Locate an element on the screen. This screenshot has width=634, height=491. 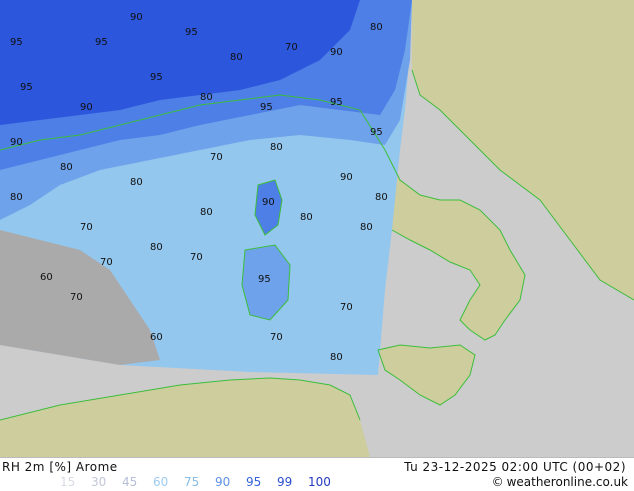
credit-text: weatheronline.co.uk is located at coordinates (567, 482).